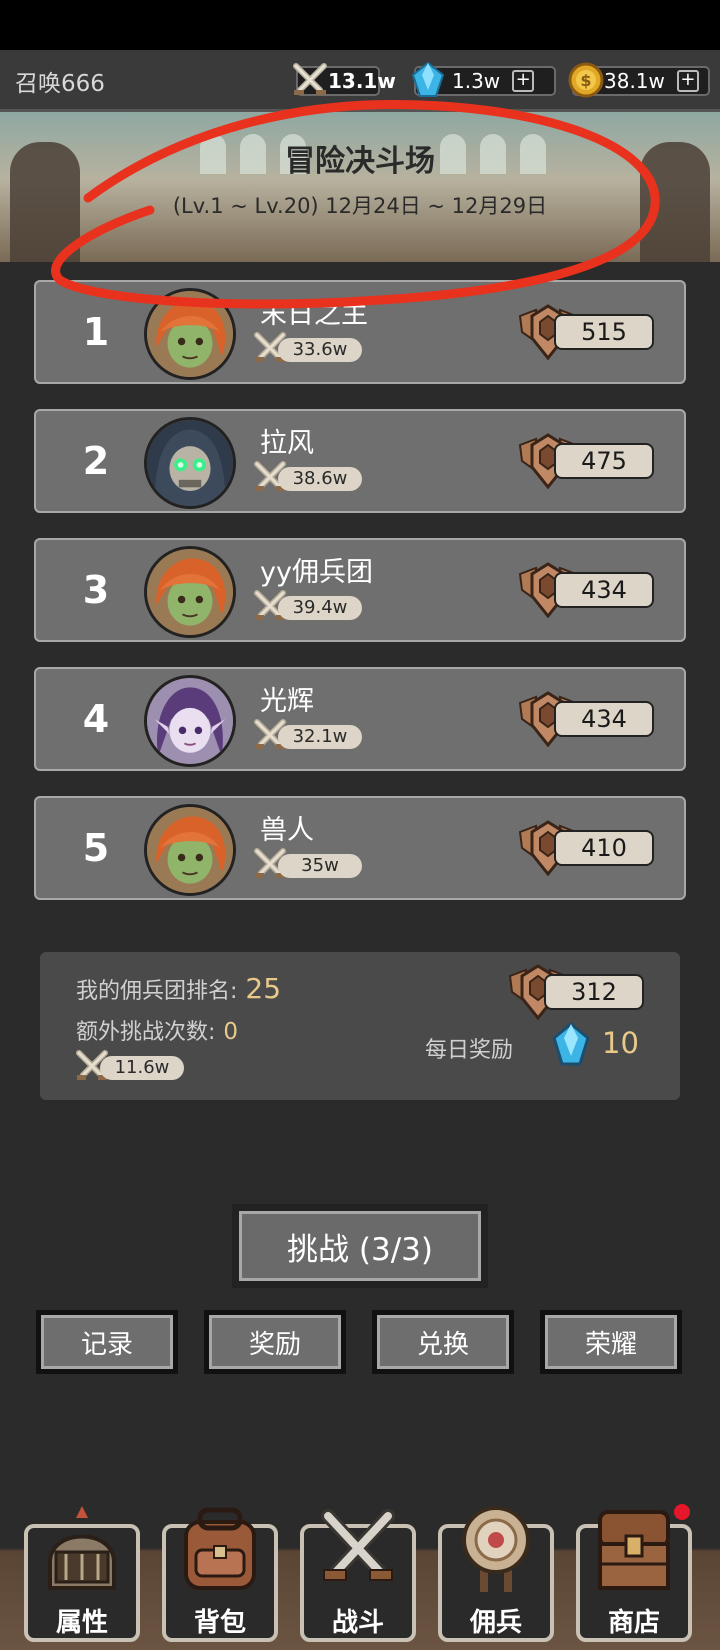 The width and height of the screenshot is (720, 1650). What do you see at coordinates (96, 848) in the screenshot?
I see `rank-number: 5` at bounding box center [96, 848].